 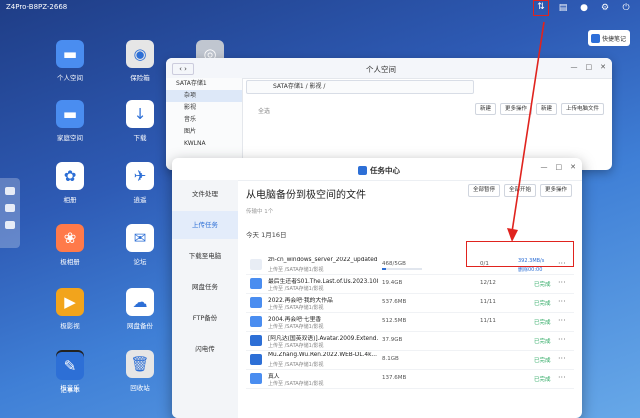 I want to click on desktop-icon: ↓ 下载, so click(x=140, y=121).